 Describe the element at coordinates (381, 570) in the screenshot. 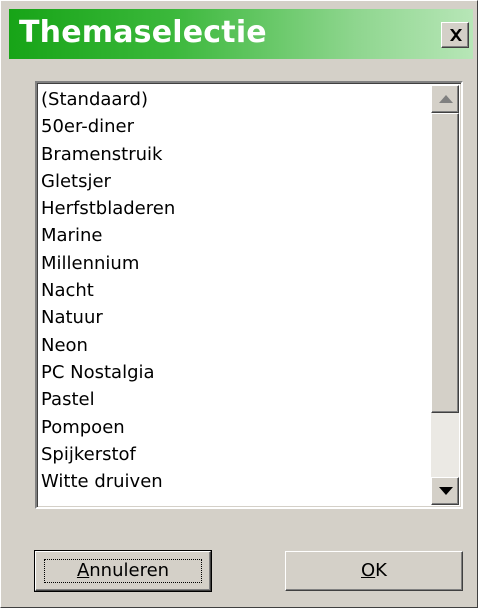

I see `ok-label-rest: K` at that location.